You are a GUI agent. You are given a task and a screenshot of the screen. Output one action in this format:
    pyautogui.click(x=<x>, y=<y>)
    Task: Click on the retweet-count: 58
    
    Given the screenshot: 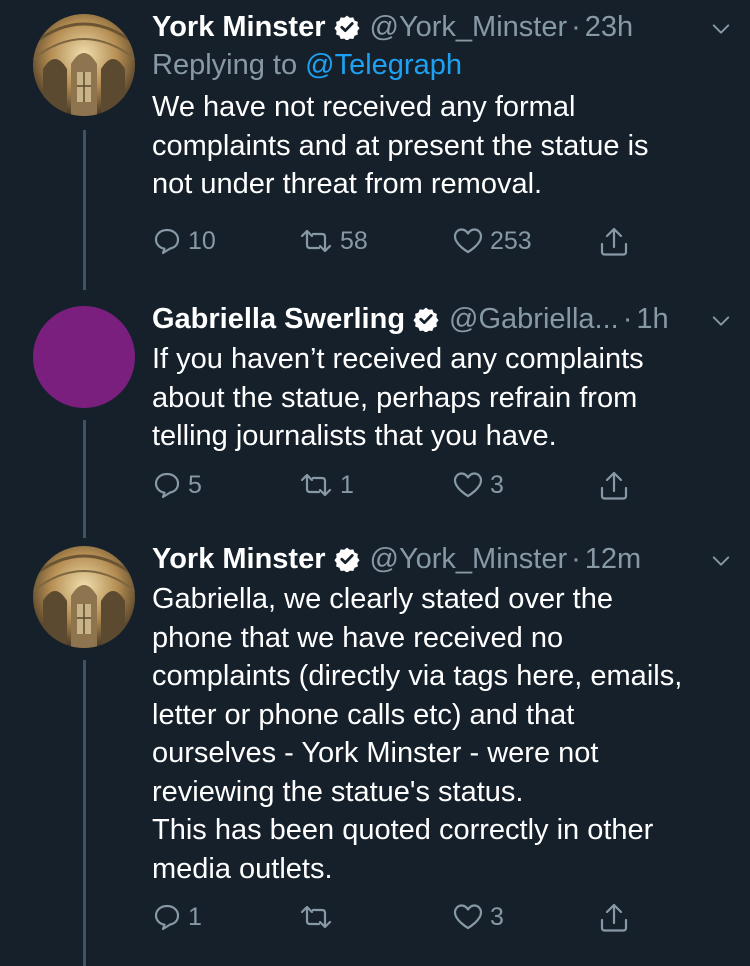 What is the action you would take?
    pyautogui.click(x=354, y=240)
    